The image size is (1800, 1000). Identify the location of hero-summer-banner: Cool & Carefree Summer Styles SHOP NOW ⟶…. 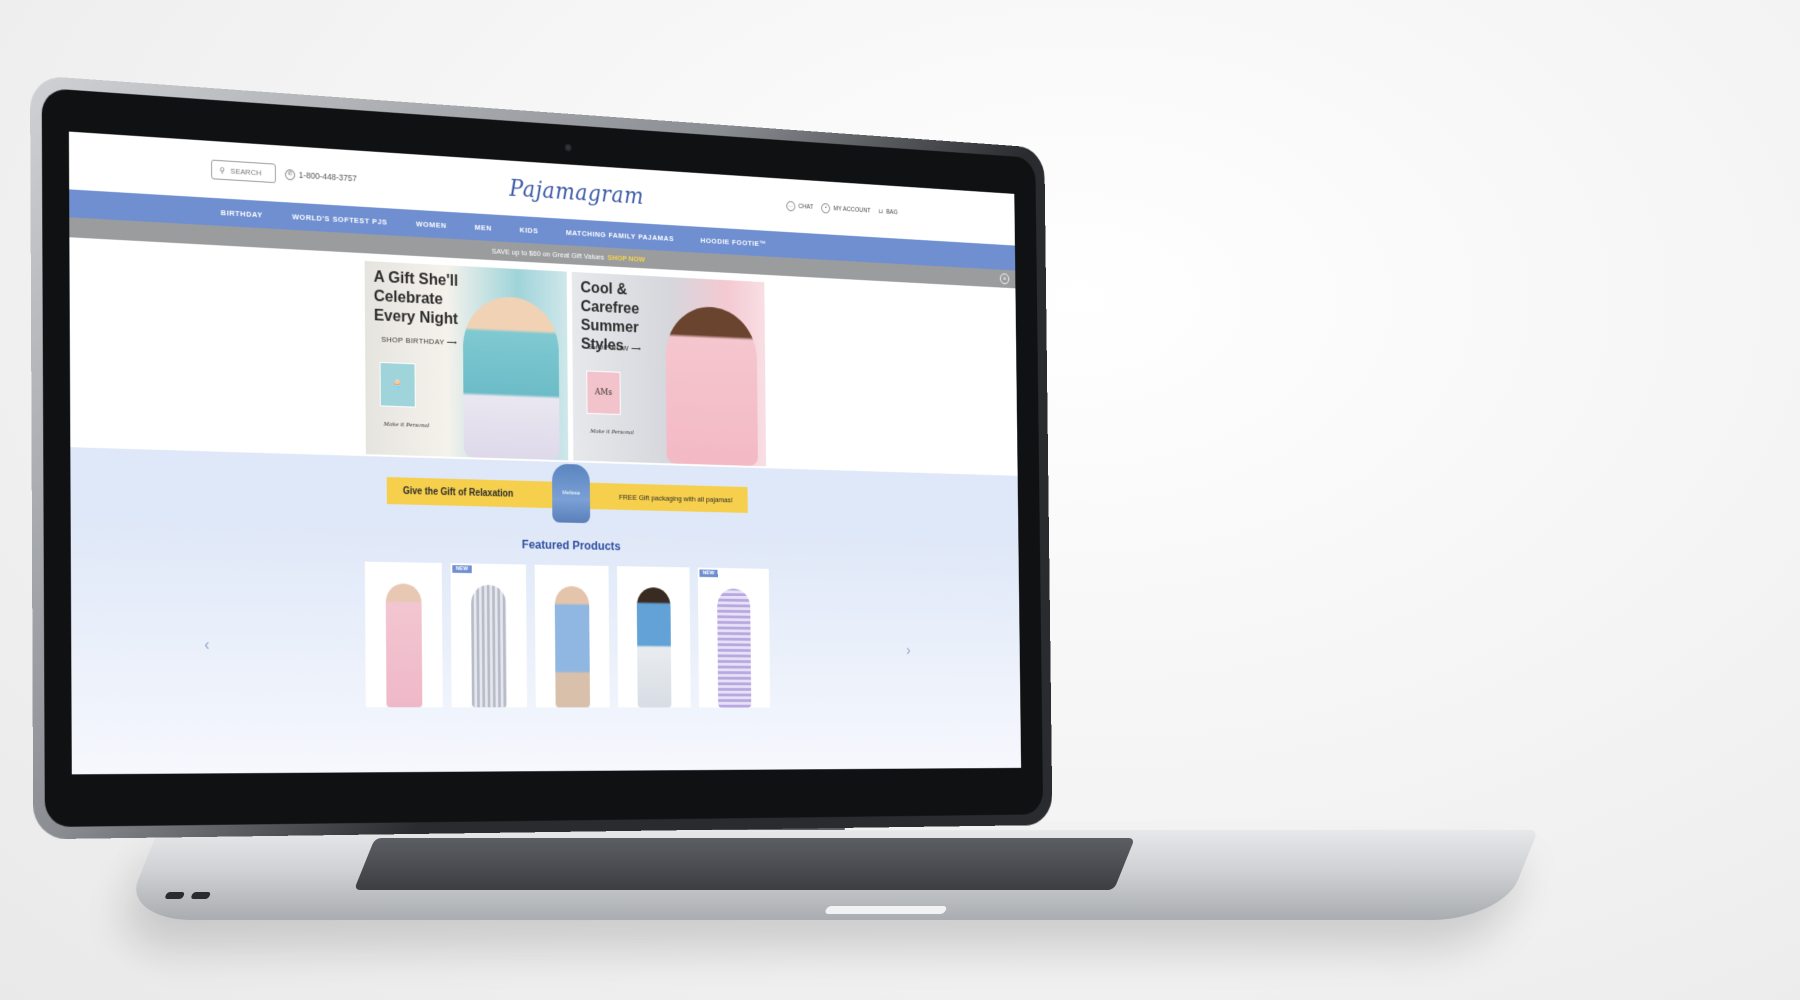
(669, 369).